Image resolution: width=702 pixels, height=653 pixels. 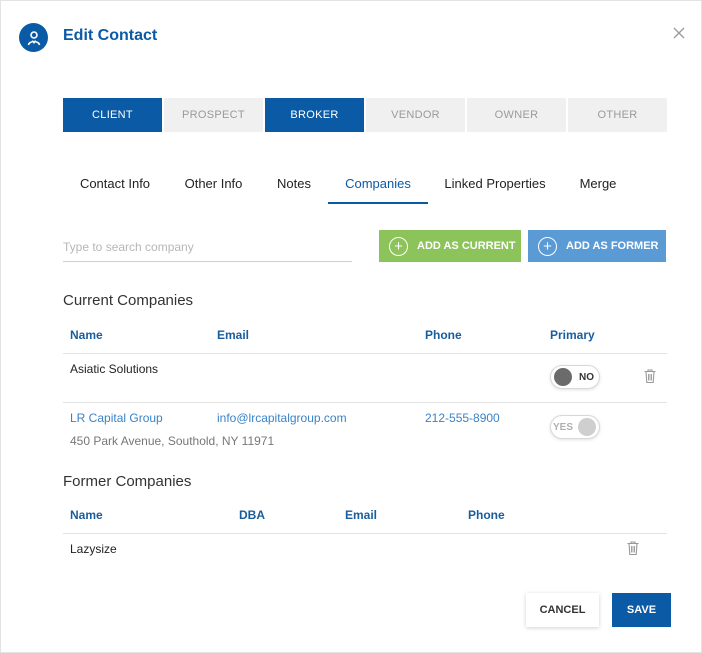 What do you see at coordinates (598, 183) in the screenshot?
I see `tab-merge: Merge` at bounding box center [598, 183].